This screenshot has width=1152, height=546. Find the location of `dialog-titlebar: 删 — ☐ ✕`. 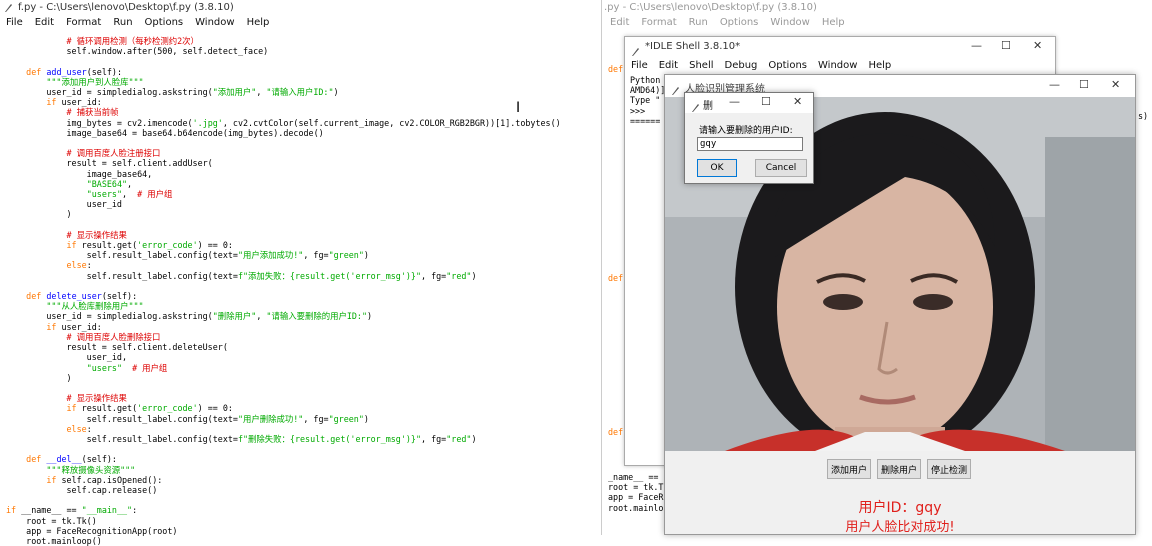

dialog-titlebar: 删 — ☐ ✕ is located at coordinates (749, 103).